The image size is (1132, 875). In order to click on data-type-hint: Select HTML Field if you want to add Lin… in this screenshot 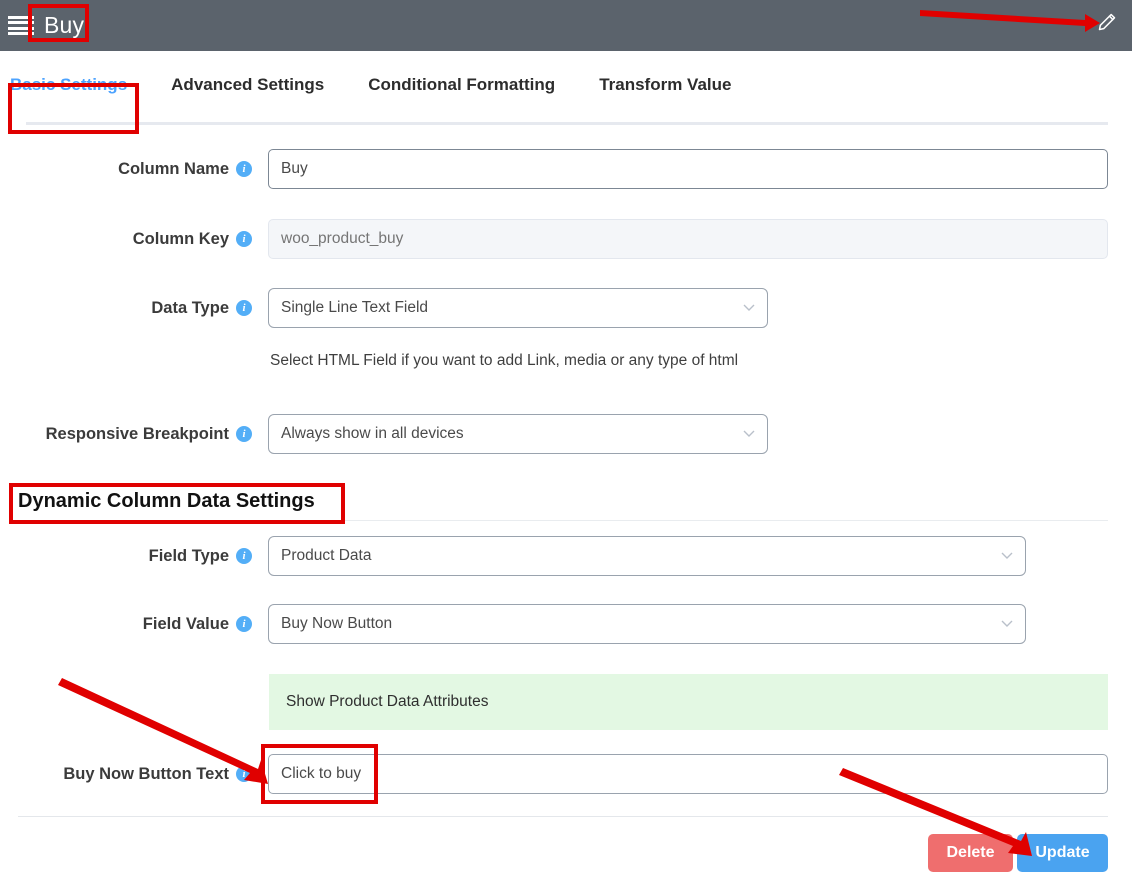, I will do `click(504, 360)`.